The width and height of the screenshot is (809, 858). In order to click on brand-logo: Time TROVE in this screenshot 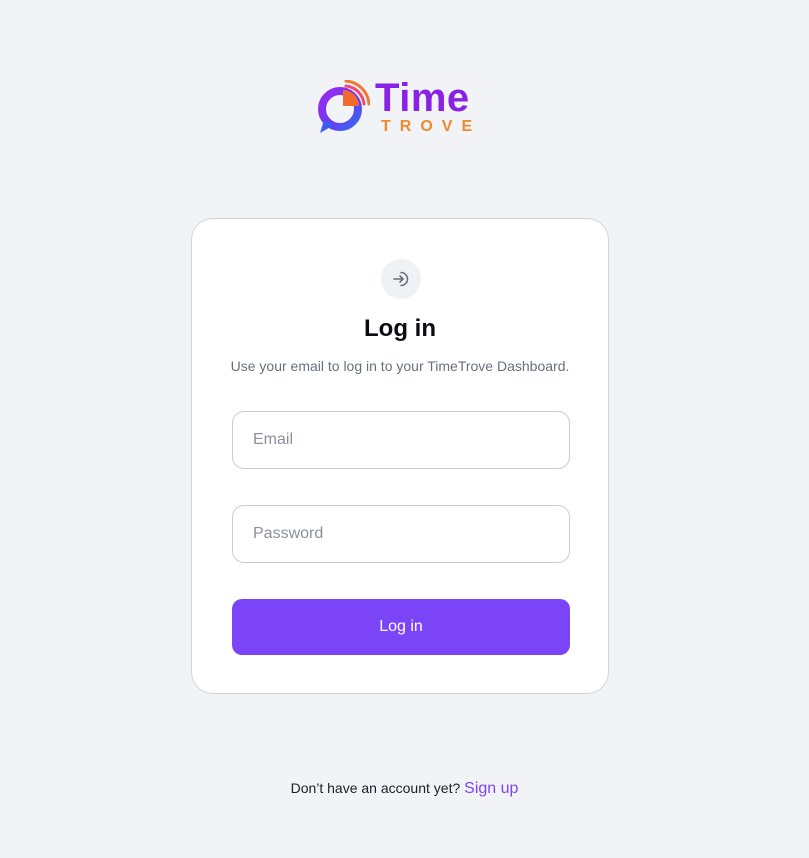, I will do `click(402, 106)`.